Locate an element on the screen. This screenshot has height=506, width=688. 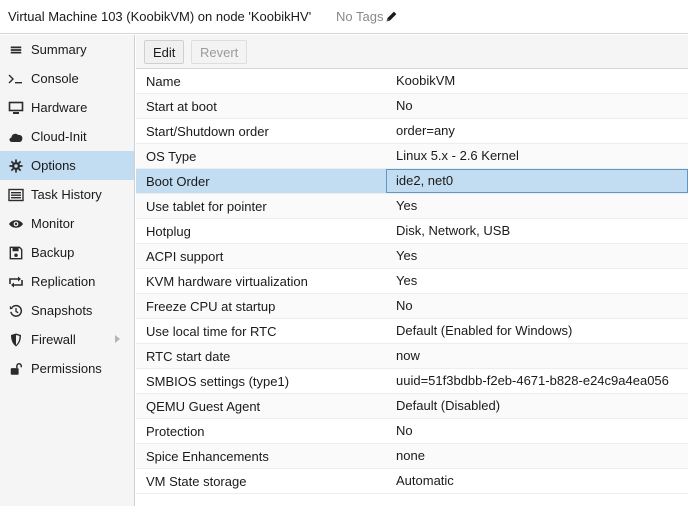
sidebar-item-backup: Backup is located at coordinates (67, 252).